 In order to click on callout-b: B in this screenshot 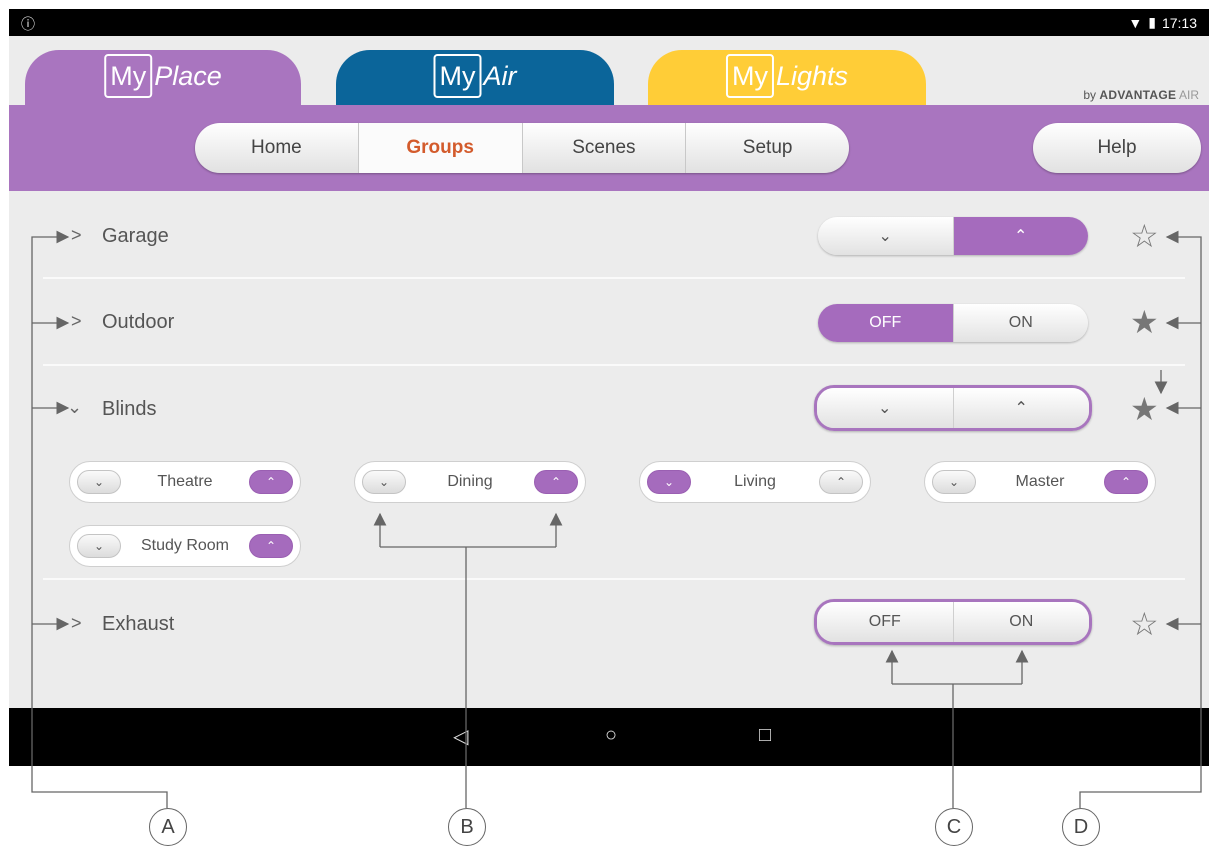, I will do `click(467, 827)`.